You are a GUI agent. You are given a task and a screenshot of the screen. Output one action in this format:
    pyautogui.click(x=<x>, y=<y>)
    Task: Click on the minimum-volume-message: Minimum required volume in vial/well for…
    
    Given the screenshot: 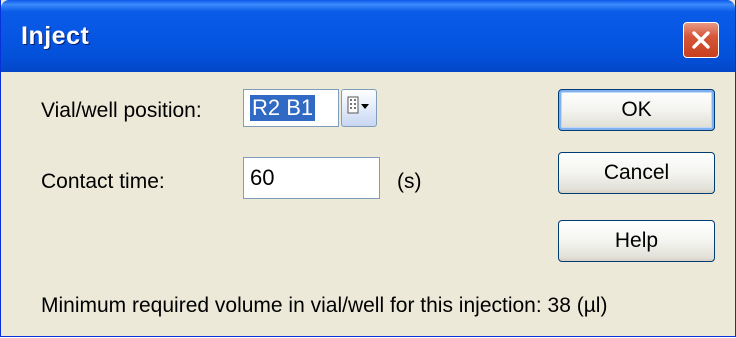 What is the action you would take?
    pyautogui.click(x=324, y=305)
    